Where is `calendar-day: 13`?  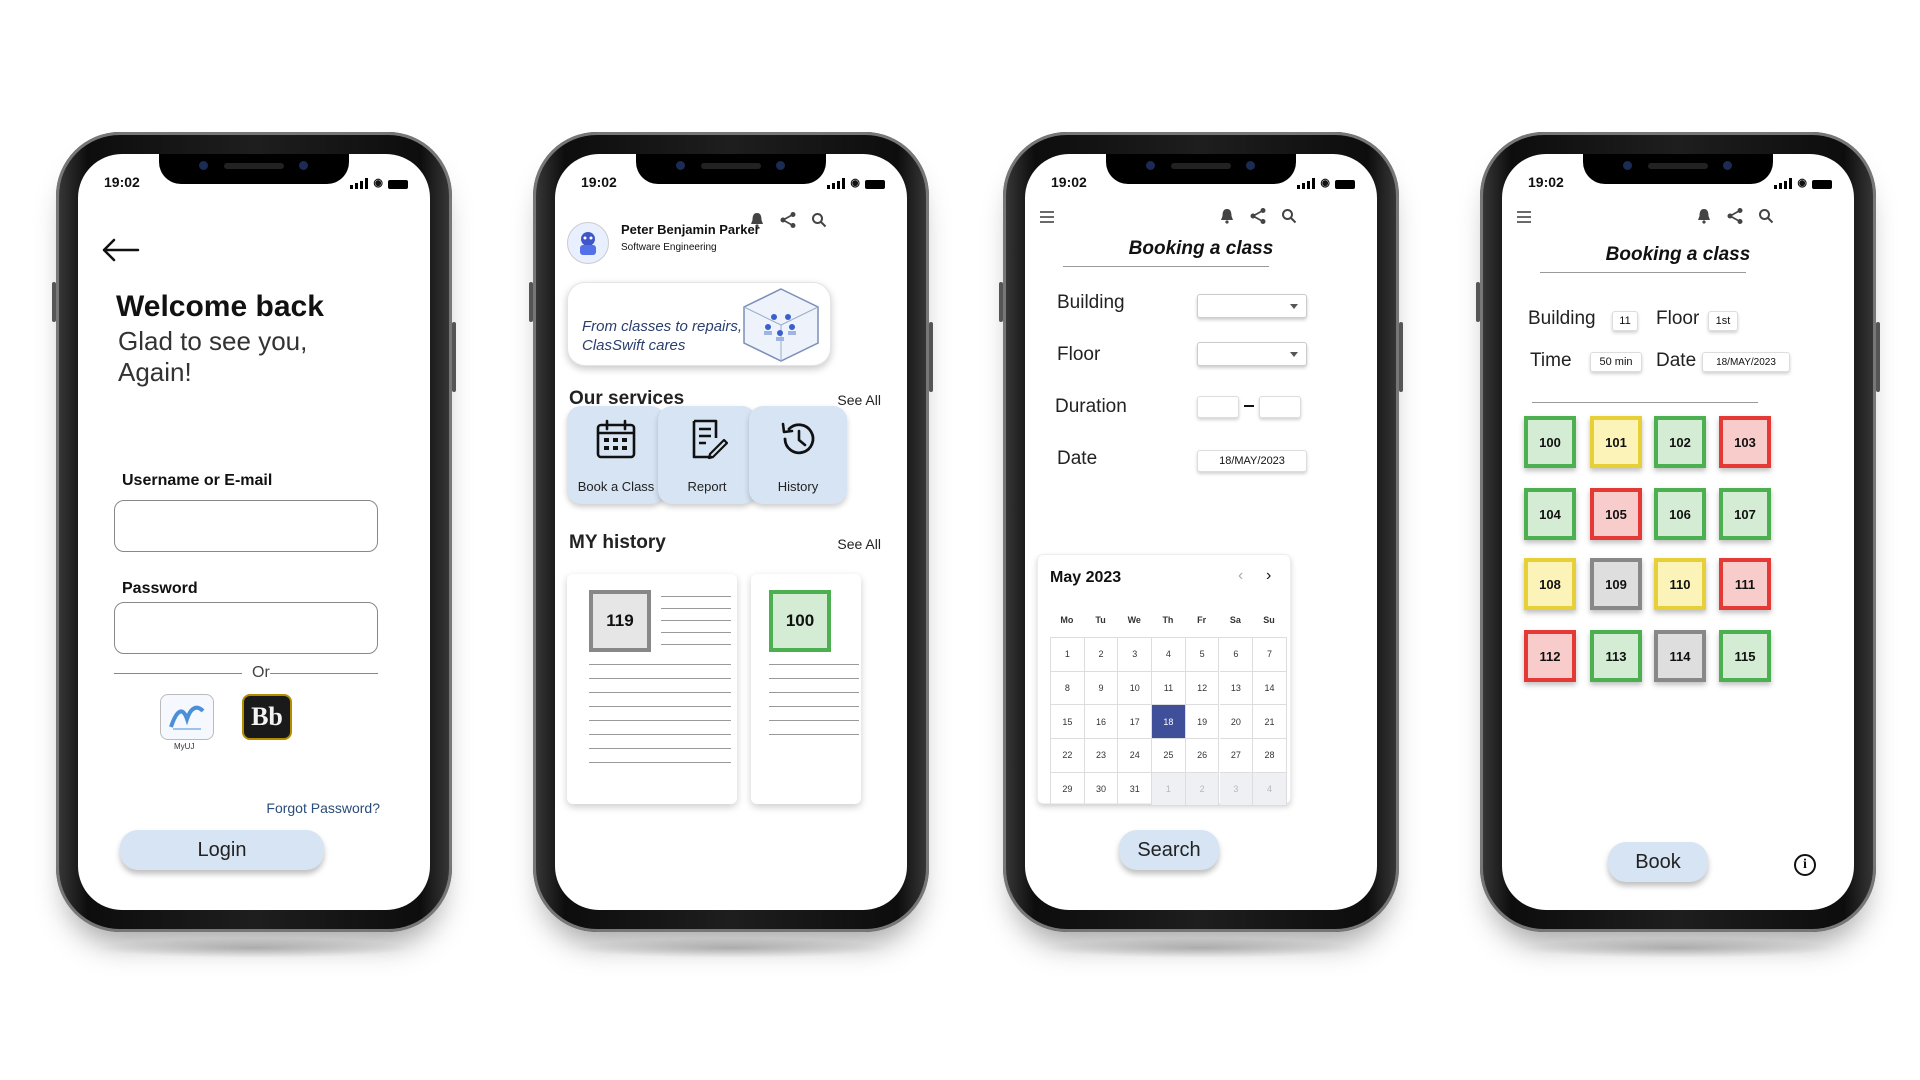
calendar-day: 13 is located at coordinates (1236, 688).